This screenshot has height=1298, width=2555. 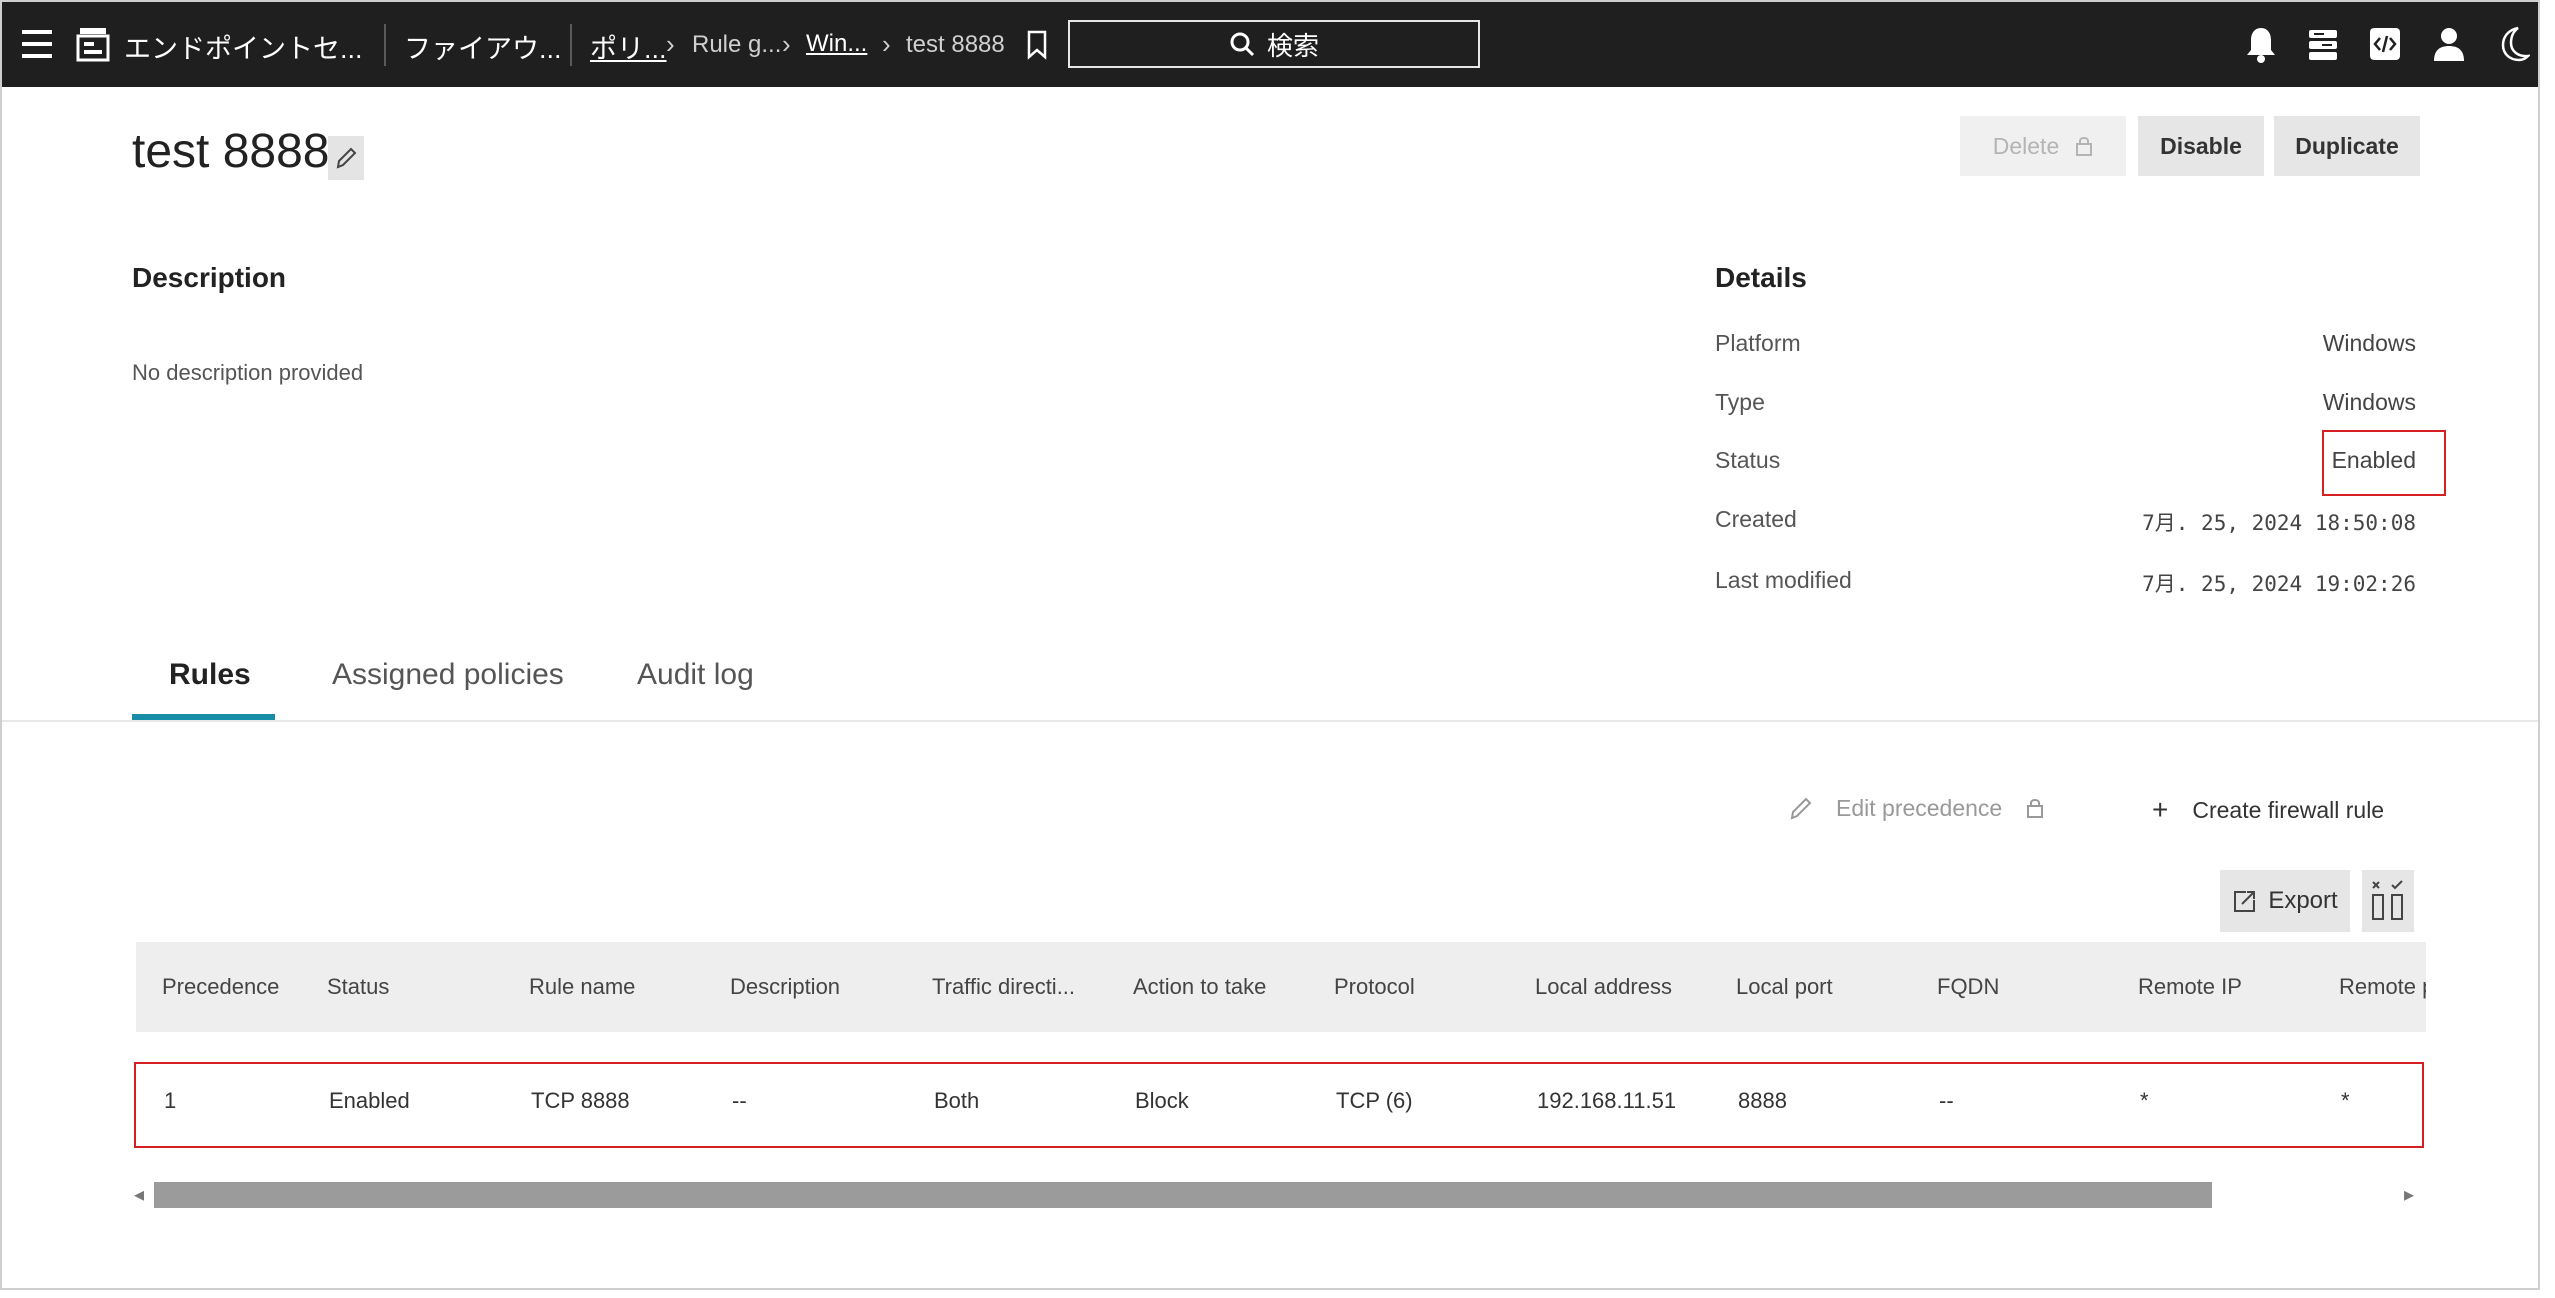 I want to click on edit-precedence-button: Edit precedence, so click(x=1916, y=808).